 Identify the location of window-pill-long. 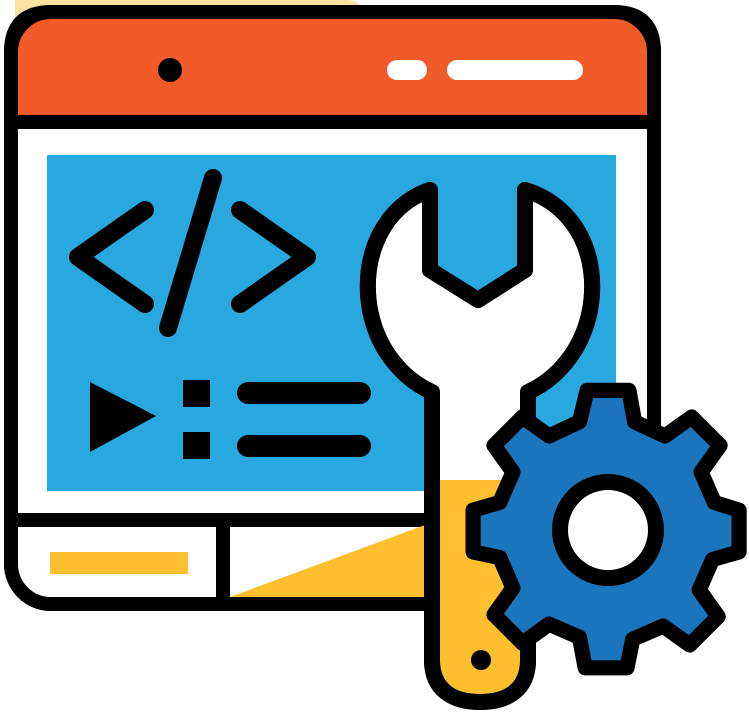
(515, 70).